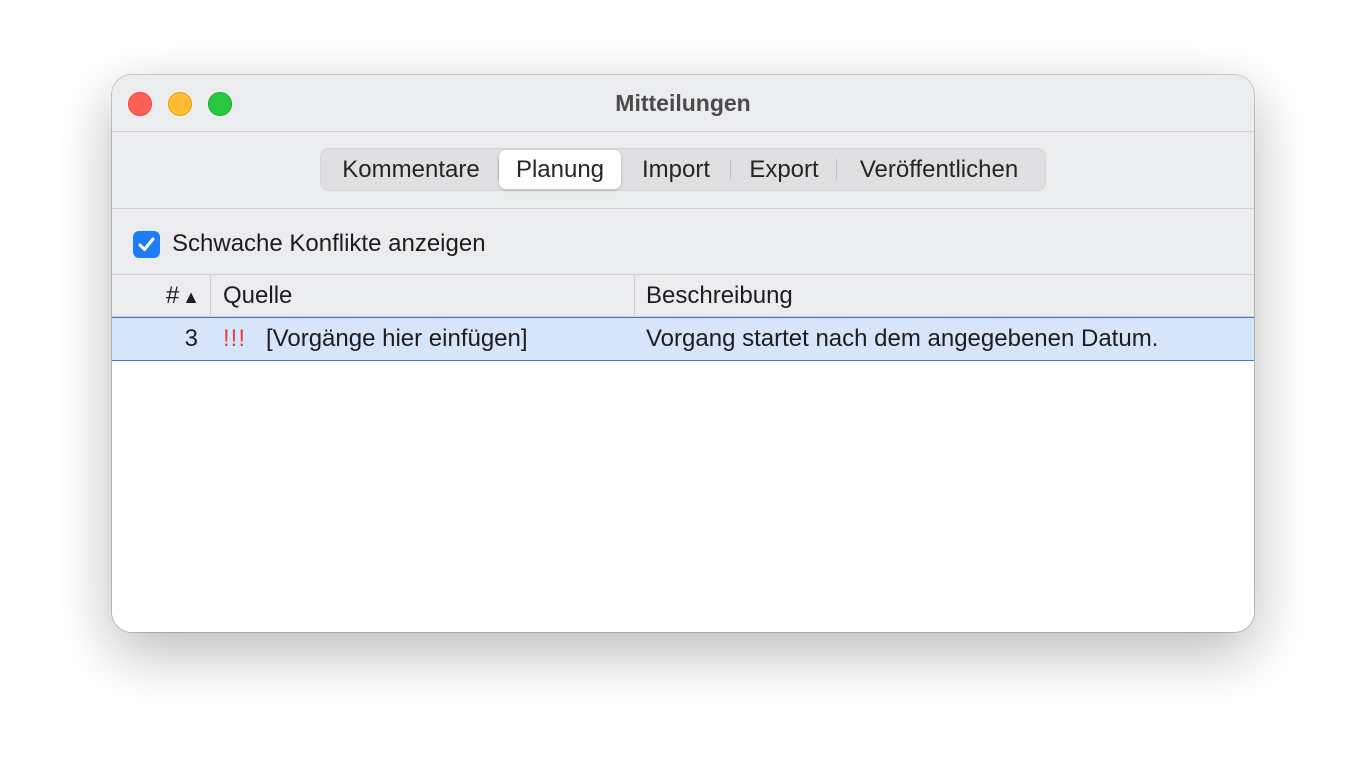  I want to click on row-source: [Vorgänge hier einfügen], so click(397, 338).